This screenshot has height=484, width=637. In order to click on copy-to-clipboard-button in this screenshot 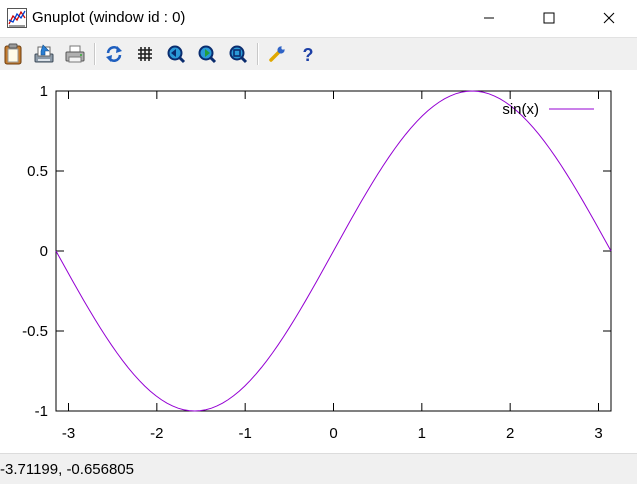, I will do `click(13, 54)`.